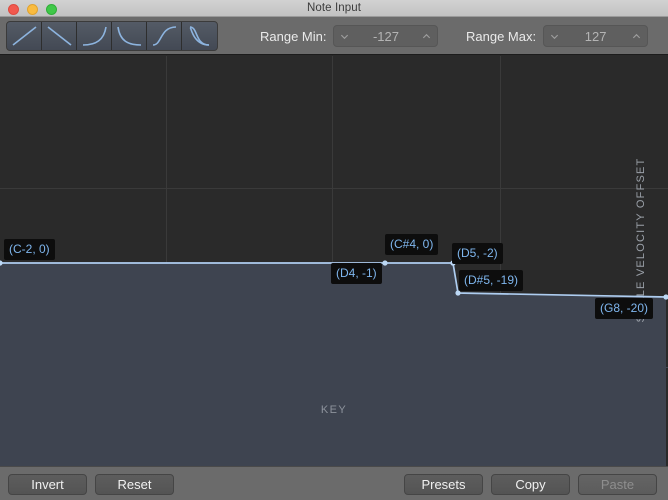  What do you see at coordinates (334, 483) in the screenshot?
I see `bottom-toolbar: Invert Reset Presets Copy Paste` at bounding box center [334, 483].